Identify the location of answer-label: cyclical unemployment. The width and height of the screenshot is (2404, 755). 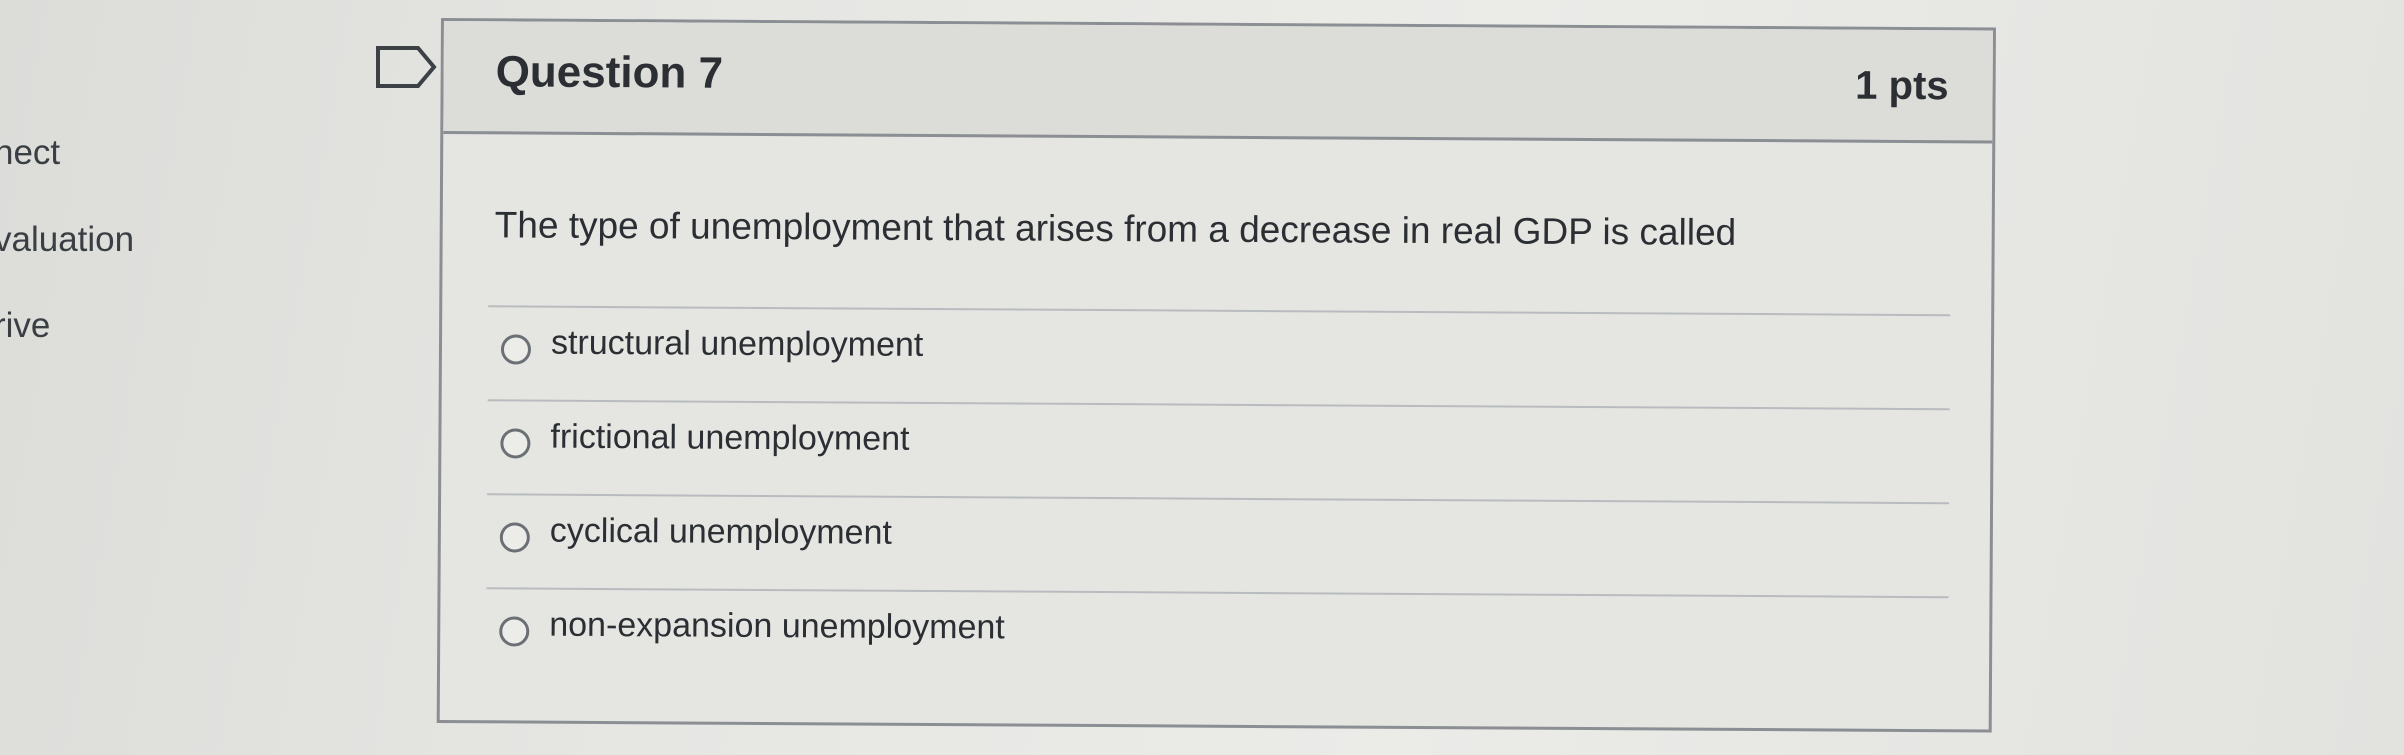
(721, 532).